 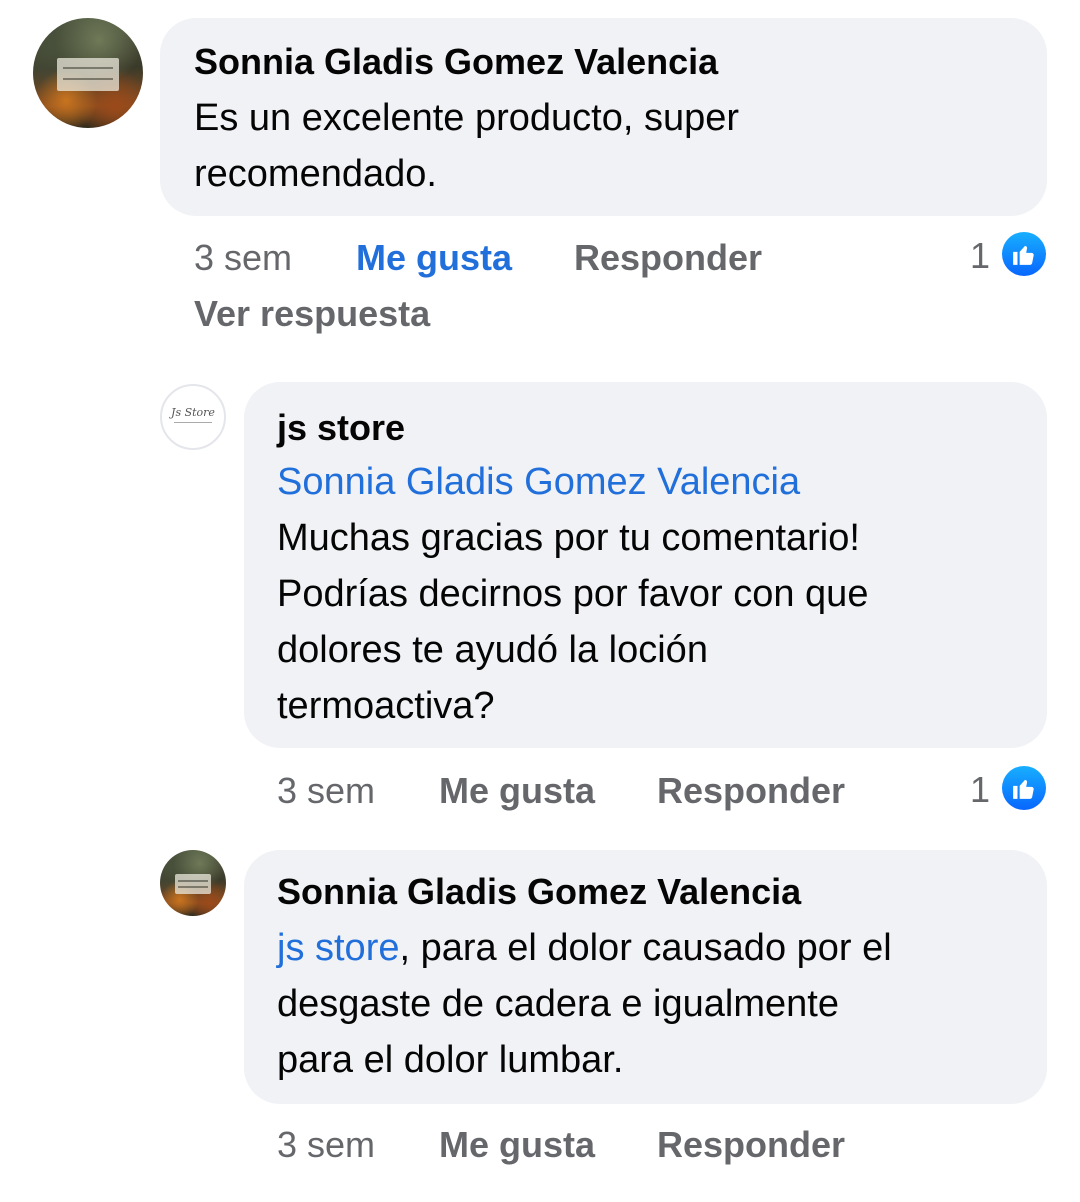 What do you see at coordinates (492, 650) in the screenshot?
I see `comment-text-line: dolores te ayudó la loción` at bounding box center [492, 650].